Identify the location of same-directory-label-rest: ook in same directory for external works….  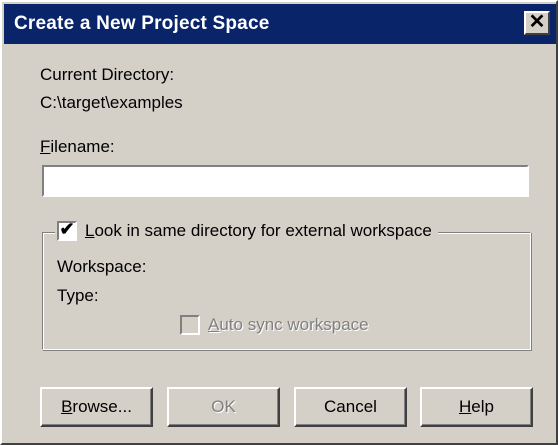
(263, 230).